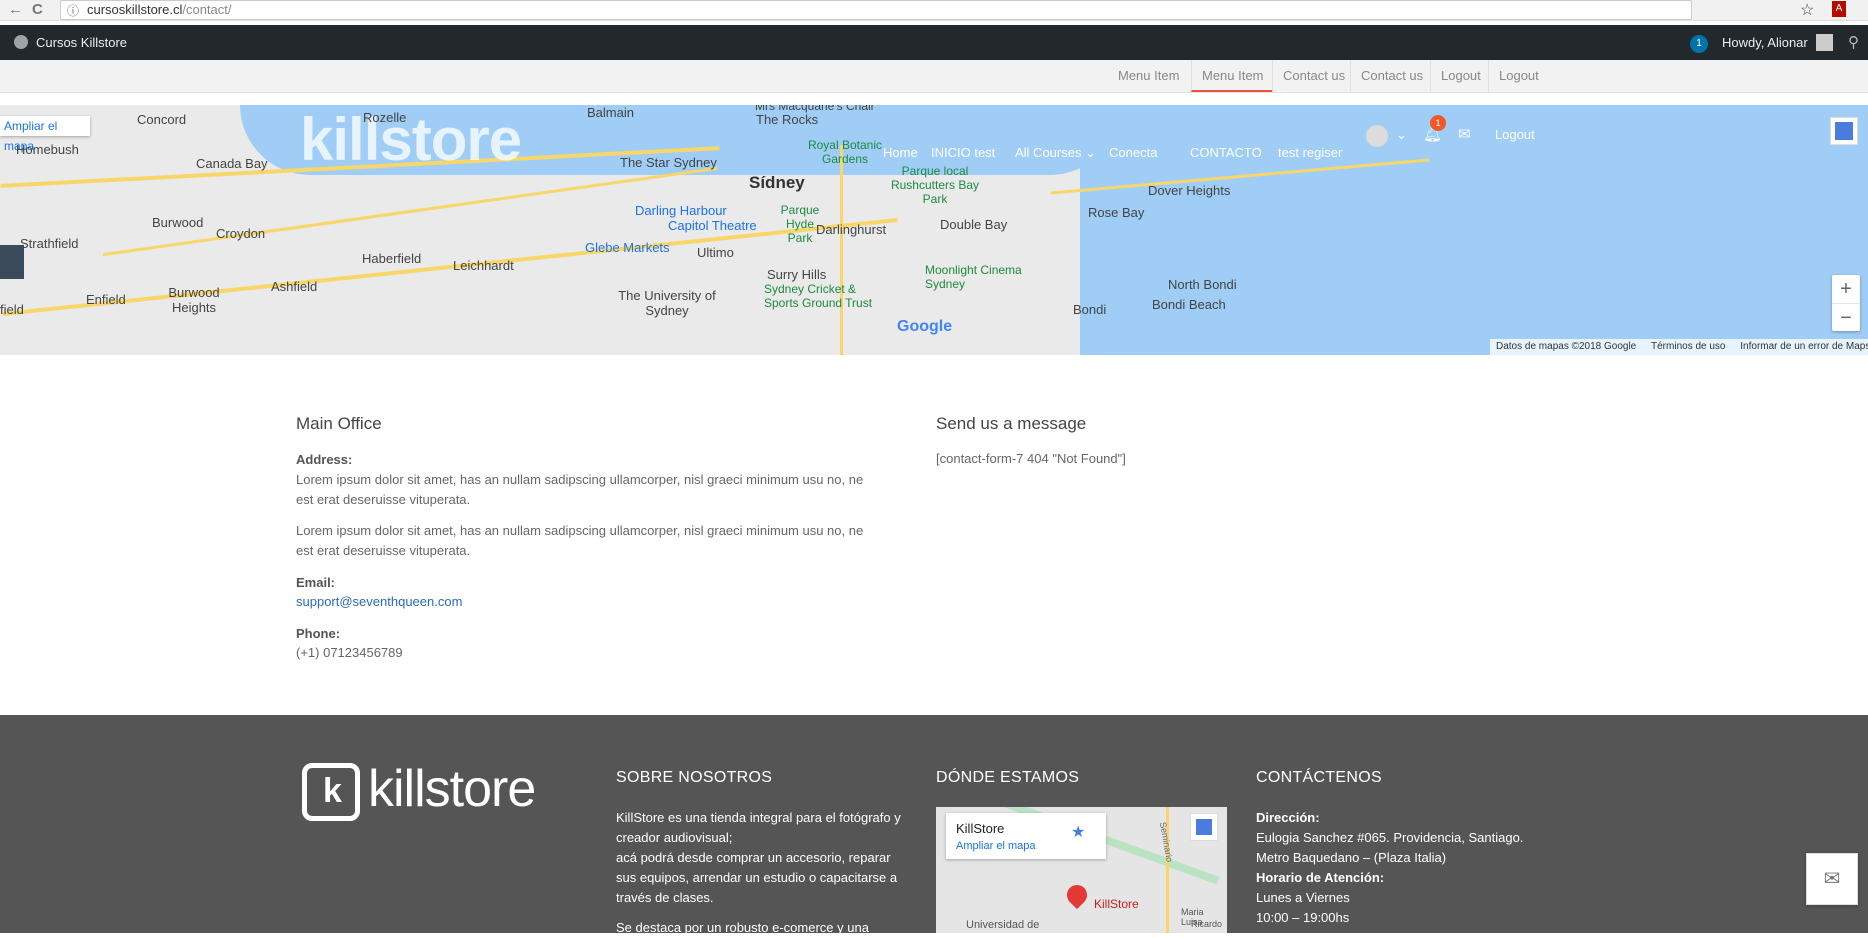  Describe the element at coordinates (1303, 897) in the screenshot. I see `hours-line: Lunes a Viernes` at that location.